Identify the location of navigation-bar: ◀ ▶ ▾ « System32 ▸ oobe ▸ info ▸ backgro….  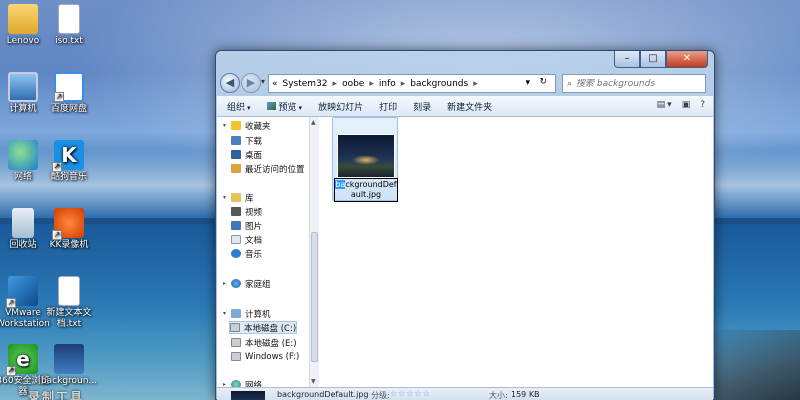
(465, 84).